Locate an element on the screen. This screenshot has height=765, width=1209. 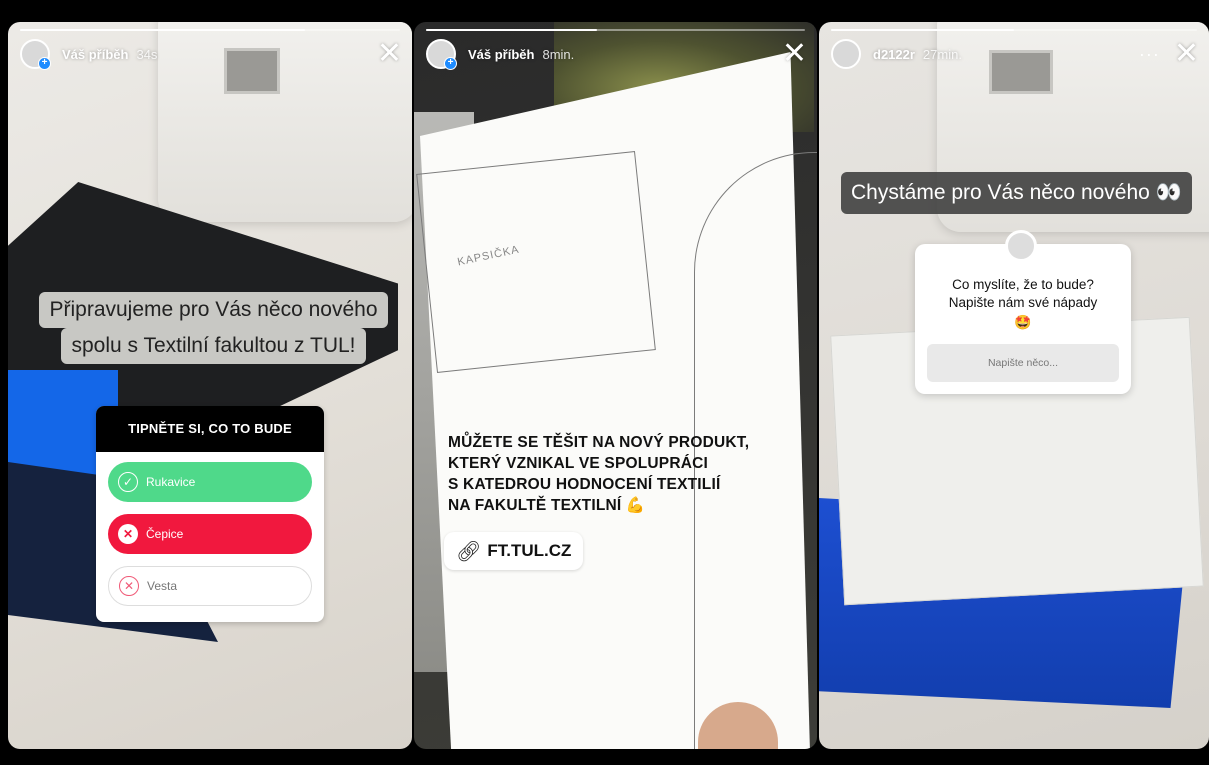
quiz-option-correct: ✓ Rukavice is located at coordinates (210, 482).